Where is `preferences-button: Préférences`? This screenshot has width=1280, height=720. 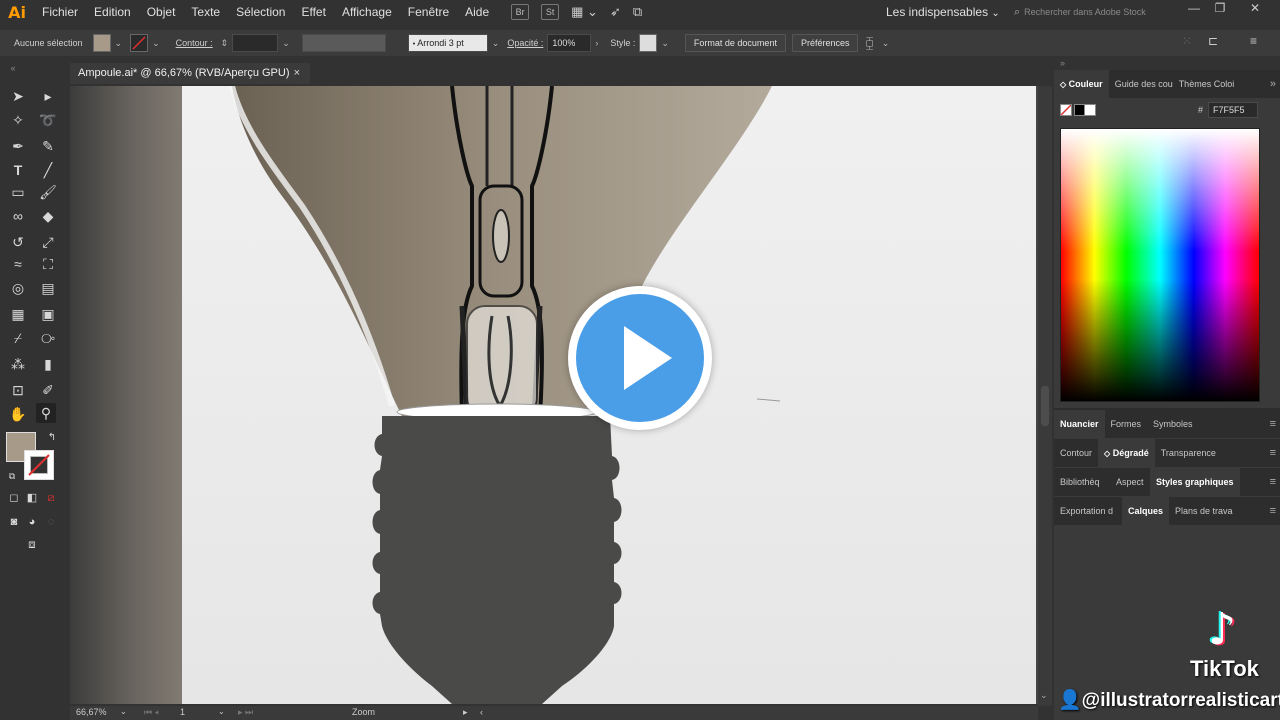
preferences-button: Préférences is located at coordinates (825, 43).